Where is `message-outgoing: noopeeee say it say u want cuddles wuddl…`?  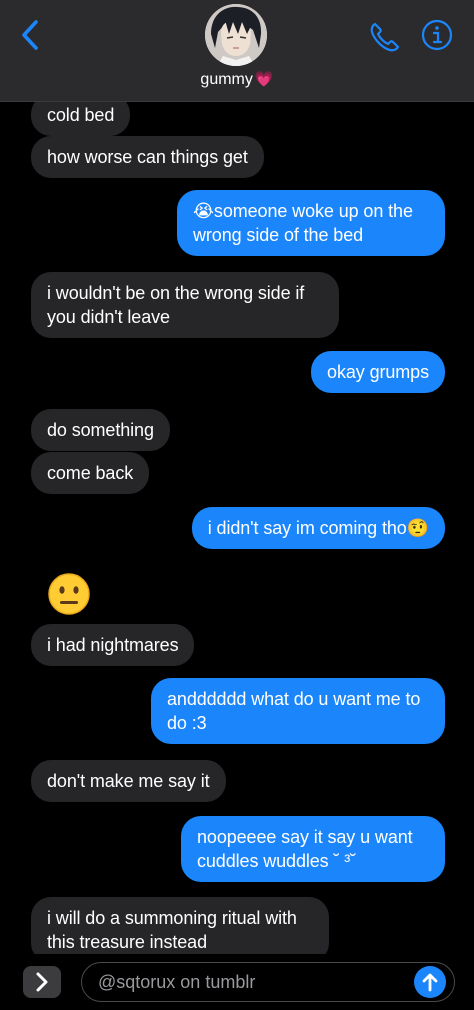 message-outgoing: noopeeee say it say u want cuddles wuddl… is located at coordinates (313, 849).